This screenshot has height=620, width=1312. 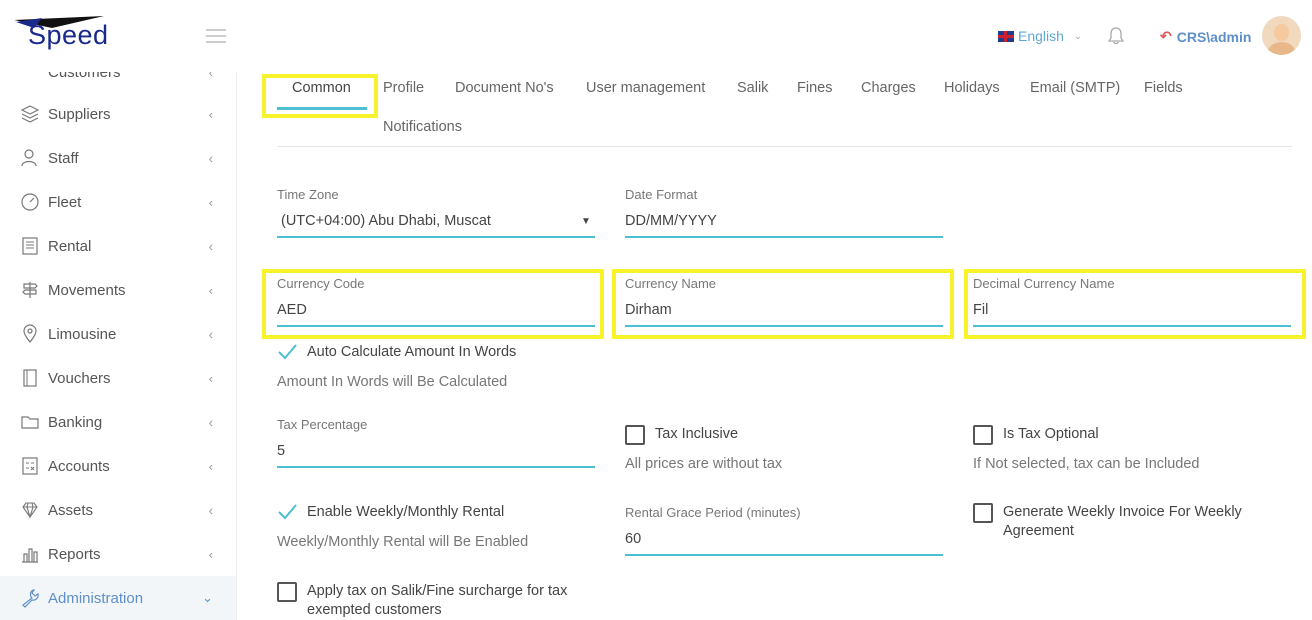 What do you see at coordinates (1205, 36) in the screenshot?
I see `user-menu: ↶ CRS\admin` at bounding box center [1205, 36].